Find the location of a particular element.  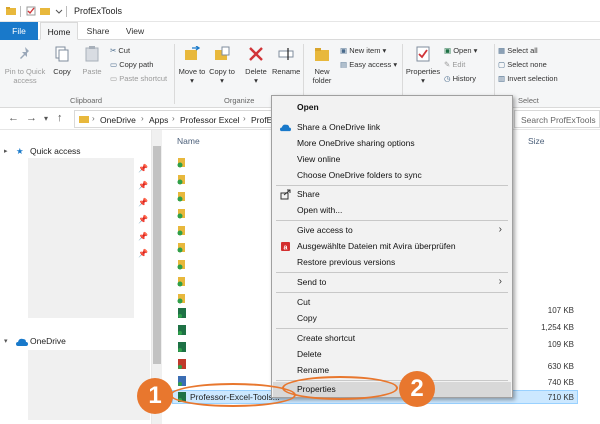

menu-item-give-access-to: Give access to › is located at coordinates (392, 230).